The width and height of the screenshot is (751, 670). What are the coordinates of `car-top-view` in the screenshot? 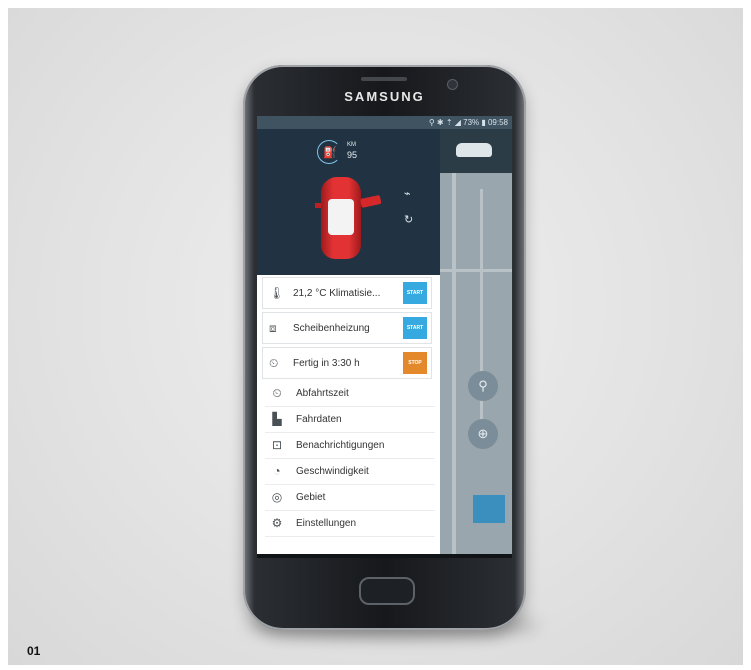 It's located at (348, 218).